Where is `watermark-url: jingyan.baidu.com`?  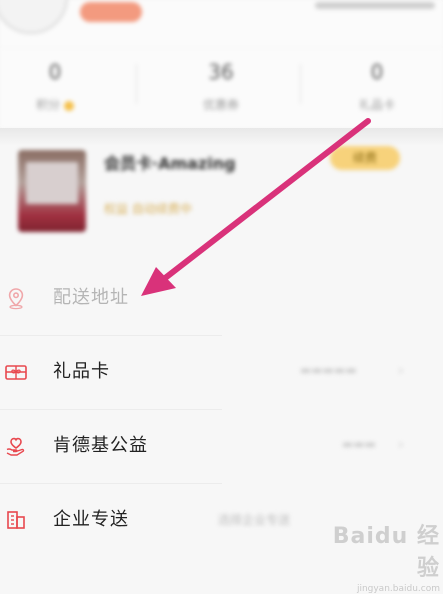 watermark-url: jingyan.baidu.com is located at coordinates (398, 589).